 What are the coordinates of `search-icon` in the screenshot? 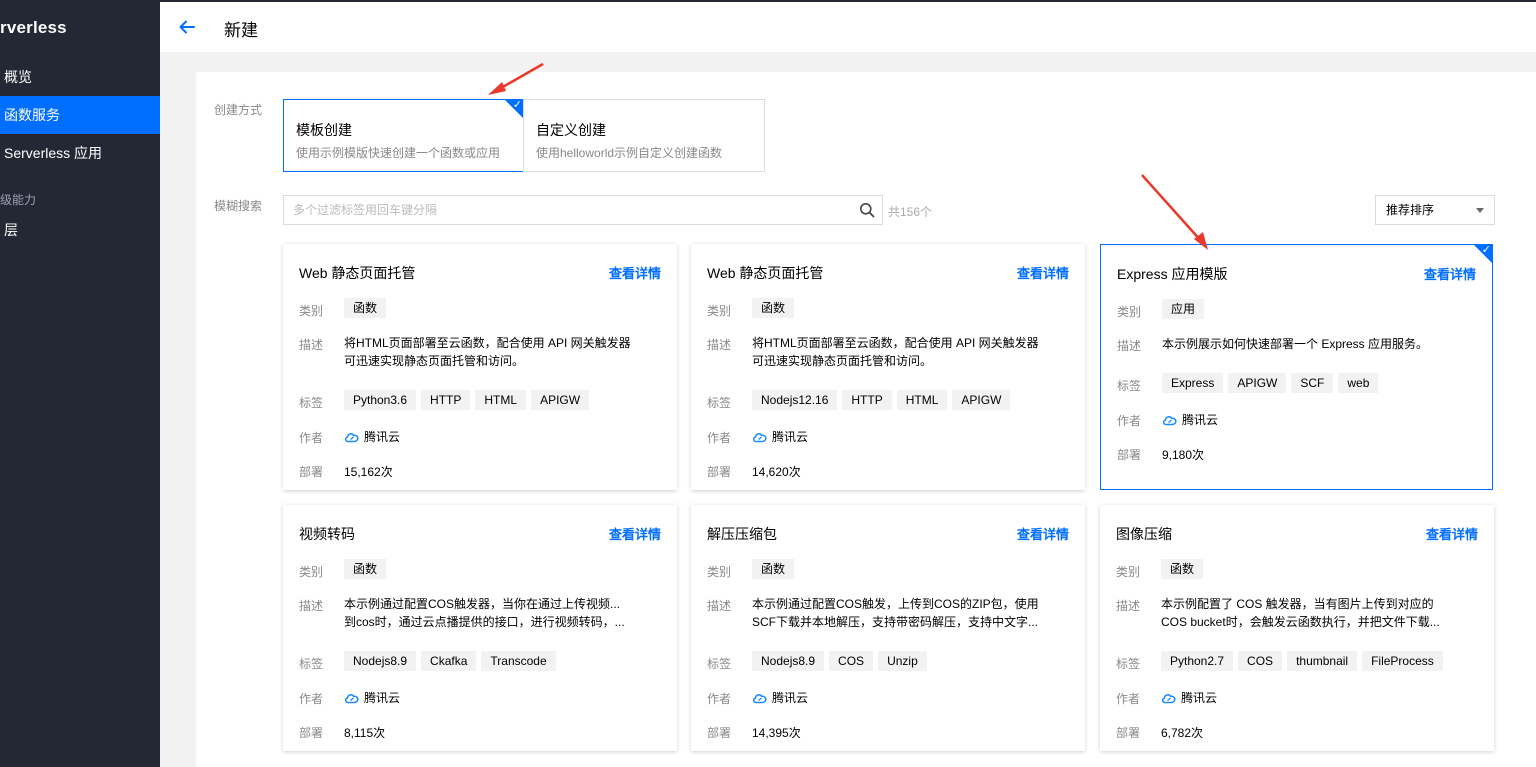 It's located at (867, 210).